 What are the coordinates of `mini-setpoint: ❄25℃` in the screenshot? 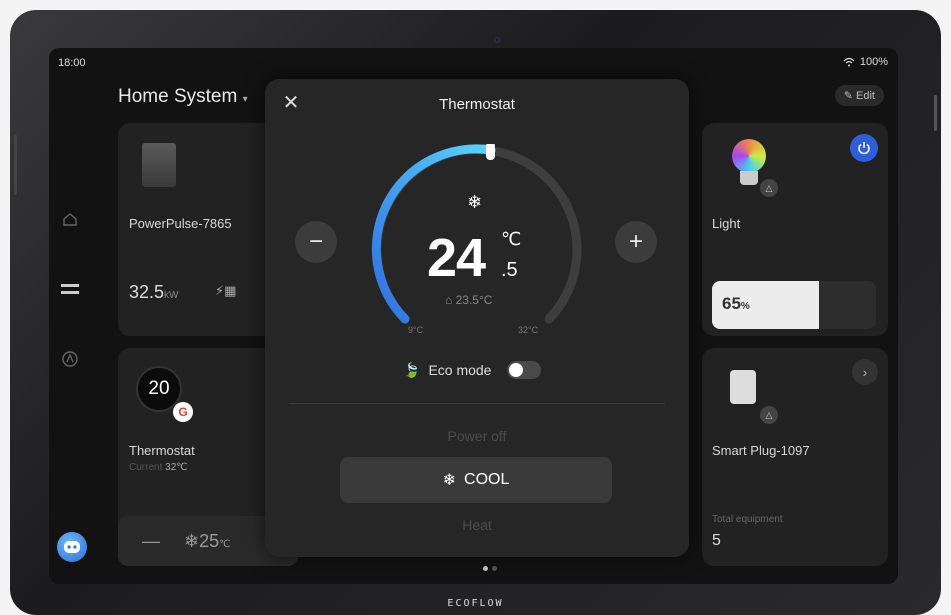 It's located at (207, 540).